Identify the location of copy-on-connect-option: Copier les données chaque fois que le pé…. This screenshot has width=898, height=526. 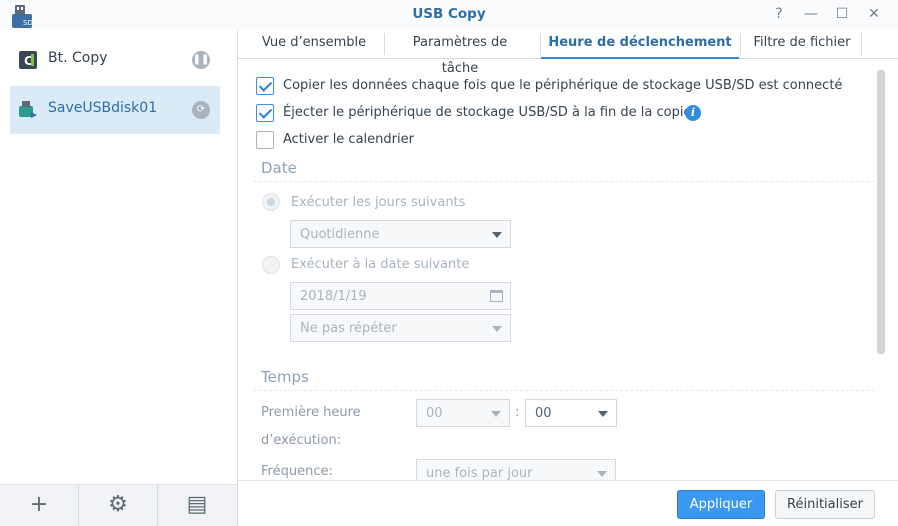
(549, 87).